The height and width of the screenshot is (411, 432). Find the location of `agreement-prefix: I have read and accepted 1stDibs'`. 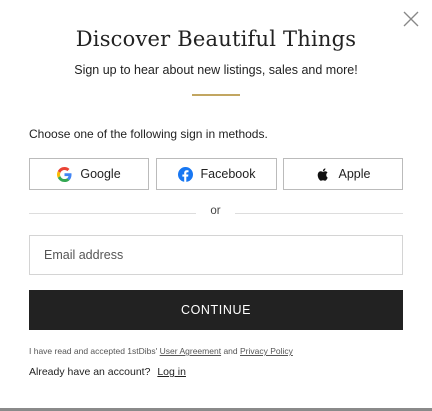

agreement-prefix: I have read and accepted 1stDibs' is located at coordinates (93, 351).